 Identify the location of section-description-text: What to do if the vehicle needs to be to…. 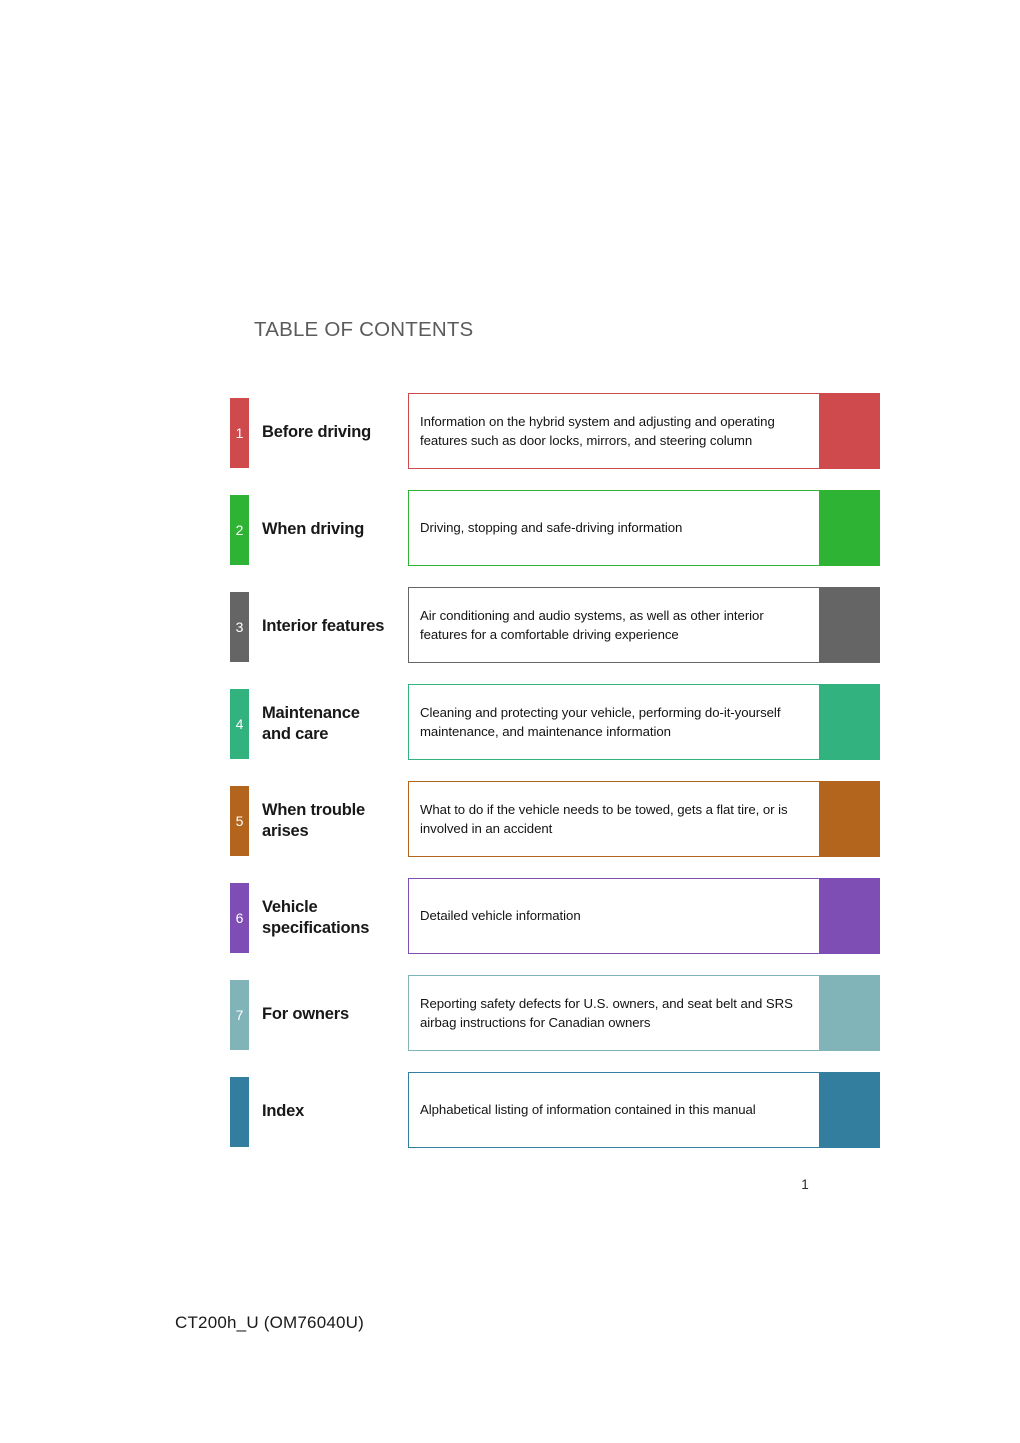
(604, 818).